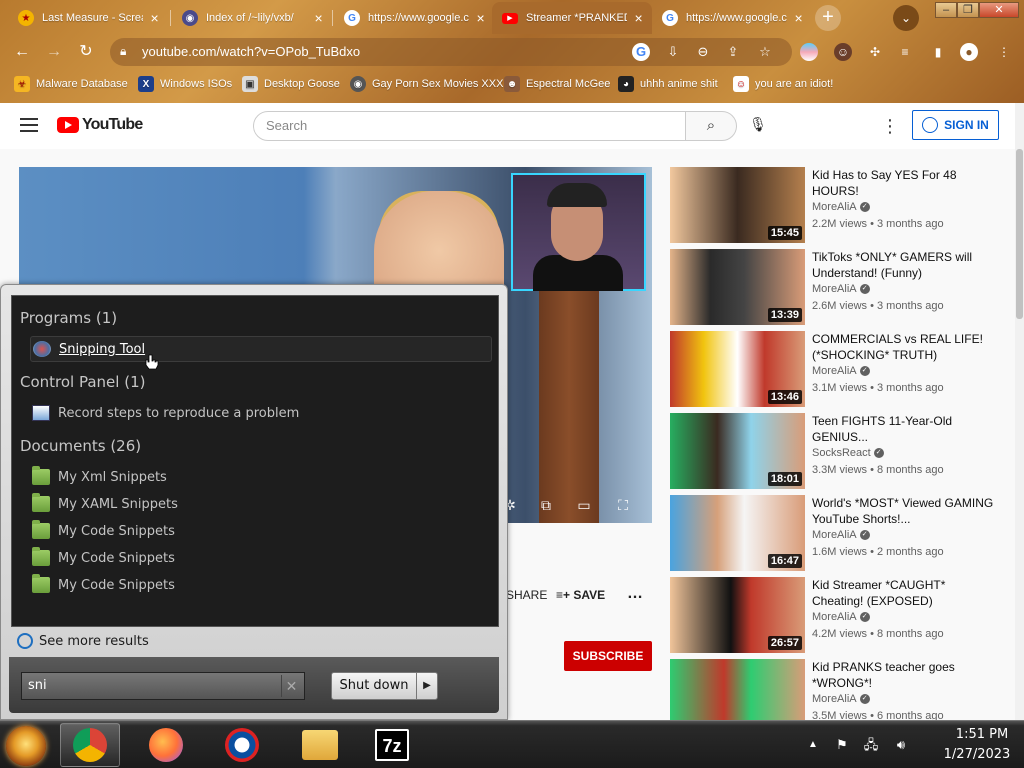 The width and height of the screenshot is (1024, 768). What do you see at coordinates (414, 18) in the screenshot?
I see `tab-google-1: G https://www.google.c ×` at bounding box center [414, 18].